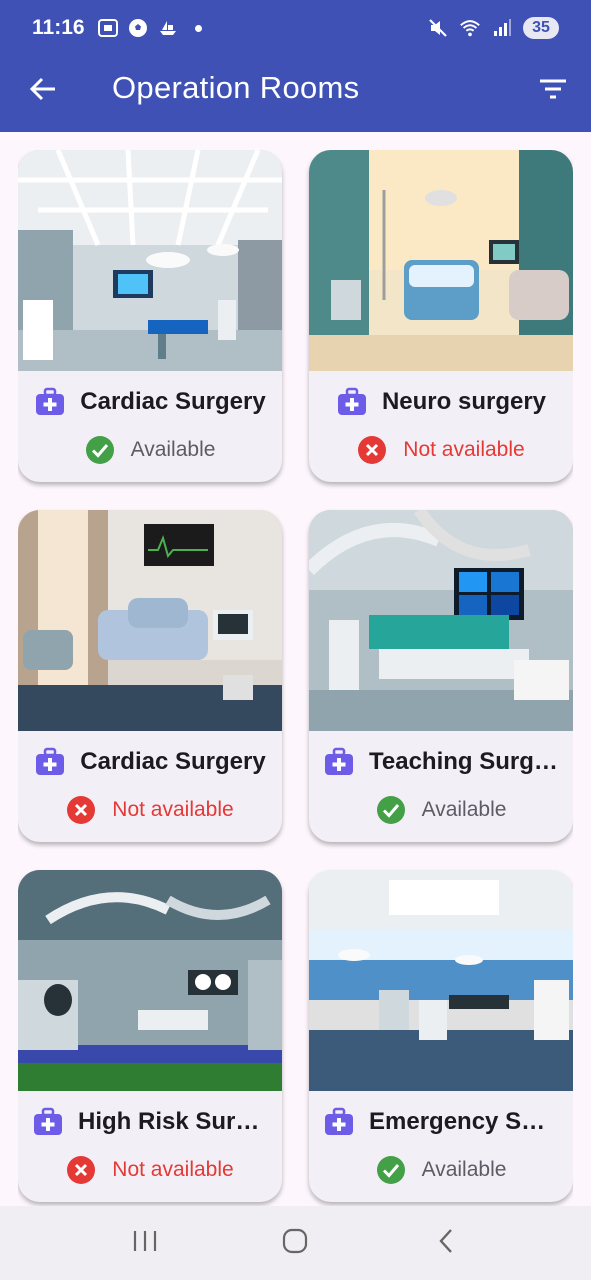 The height and width of the screenshot is (1280, 591). I want to click on status-time: 11:16, so click(58, 27).